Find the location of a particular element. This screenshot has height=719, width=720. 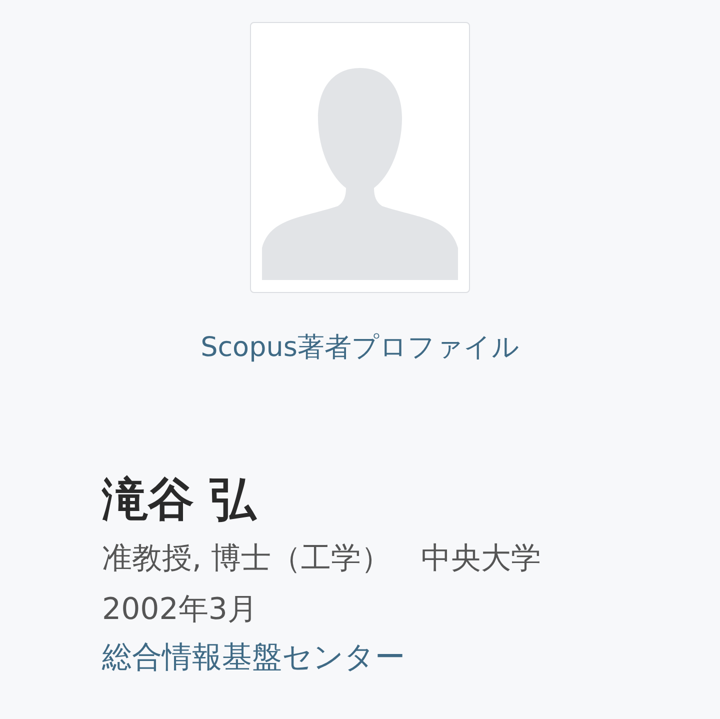

date-text: 2002年3月 is located at coordinates (180, 610).